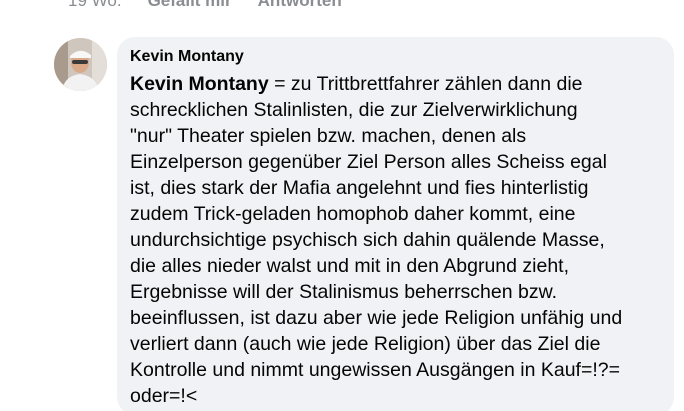 This screenshot has width=684, height=411. What do you see at coordinates (199, 84) in the screenshot?
I see `mention-link: Kevin Montany` at bounding box center [199, 84].